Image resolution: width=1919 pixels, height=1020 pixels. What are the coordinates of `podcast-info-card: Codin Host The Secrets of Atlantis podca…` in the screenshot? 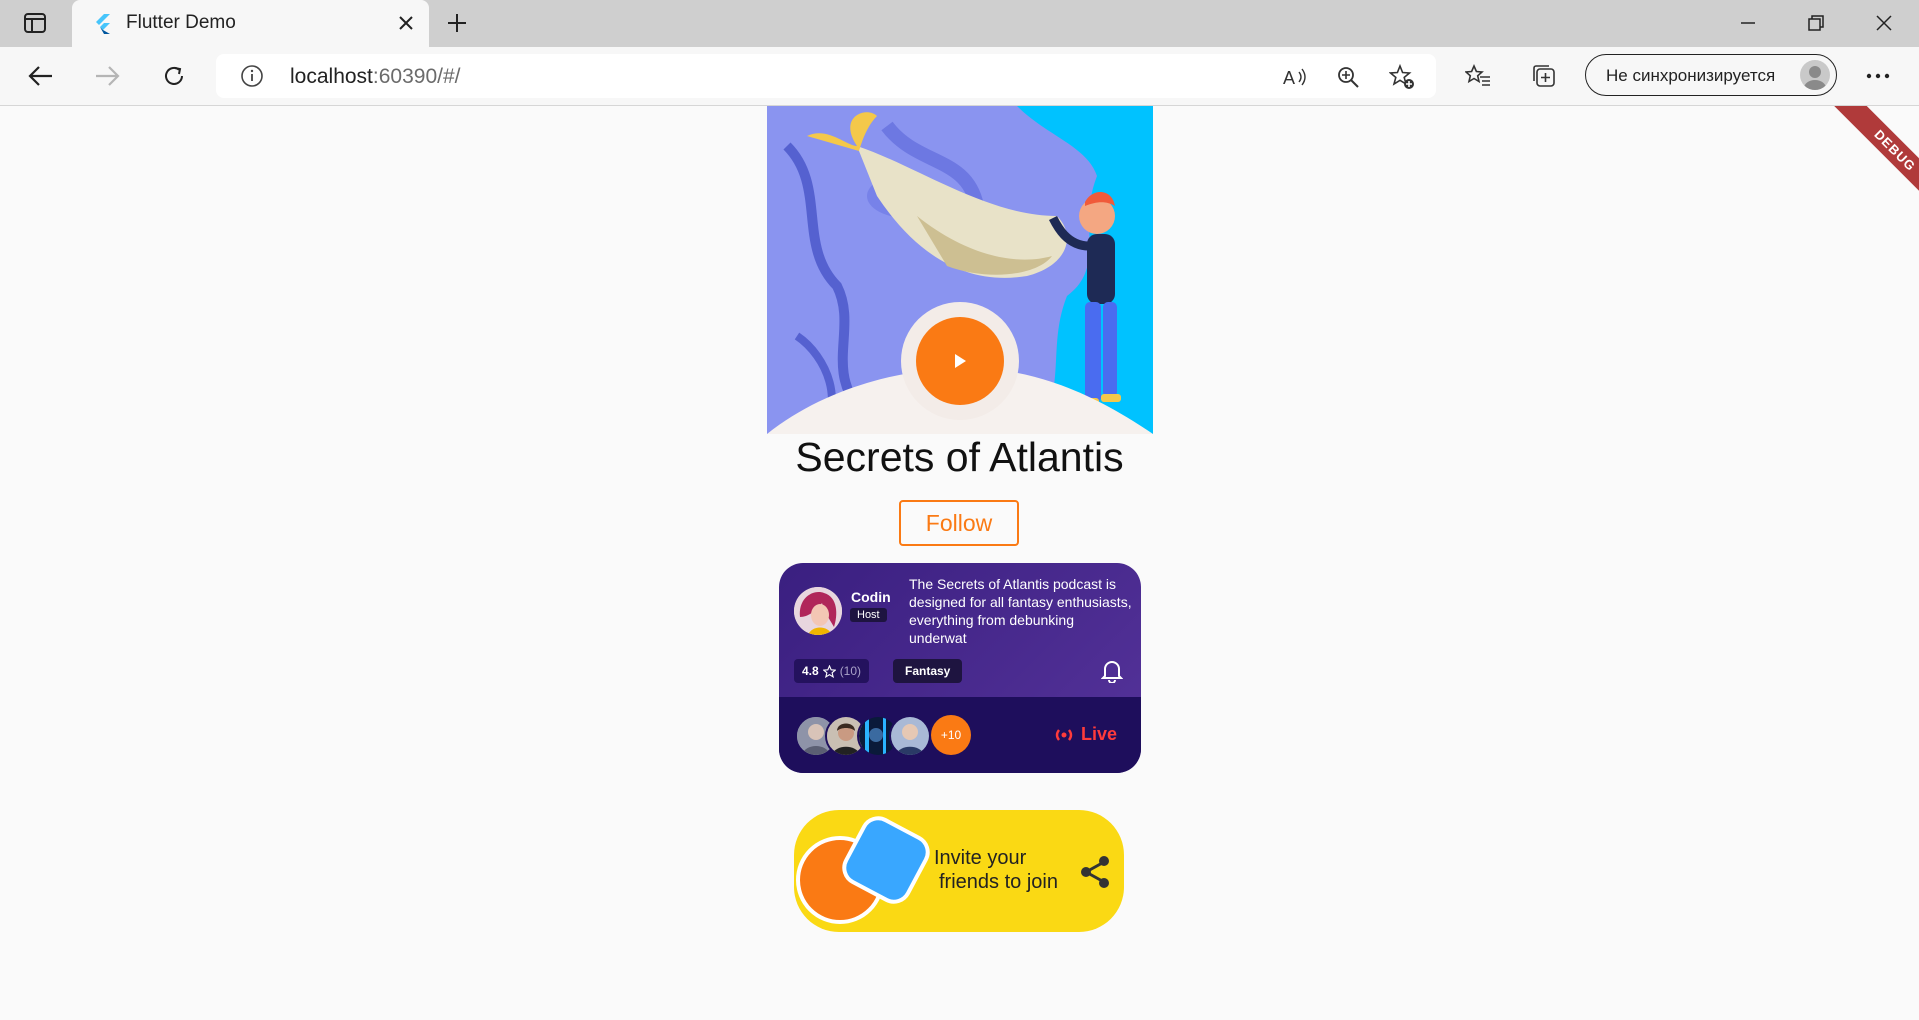 It's located at (960, 668).